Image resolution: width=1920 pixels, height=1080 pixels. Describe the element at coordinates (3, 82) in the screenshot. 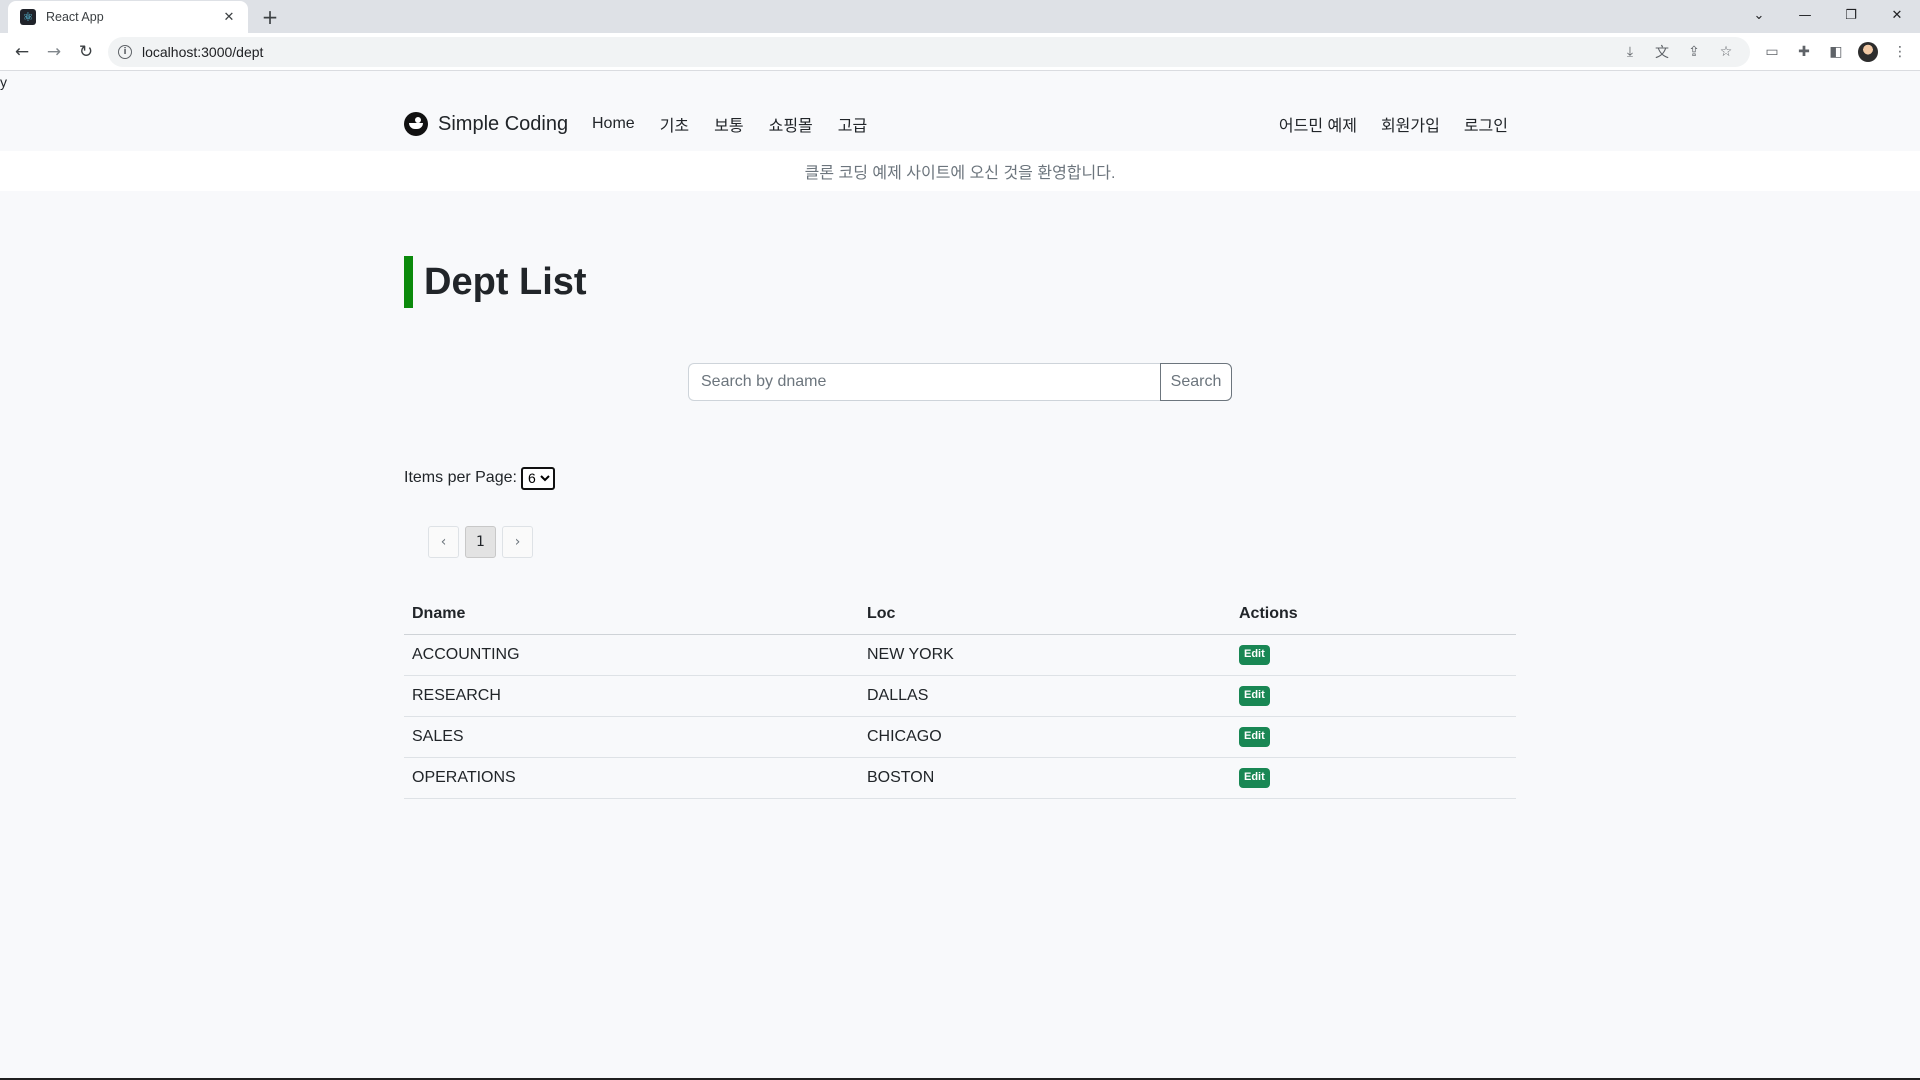

I see `stray-text: y` at that location.